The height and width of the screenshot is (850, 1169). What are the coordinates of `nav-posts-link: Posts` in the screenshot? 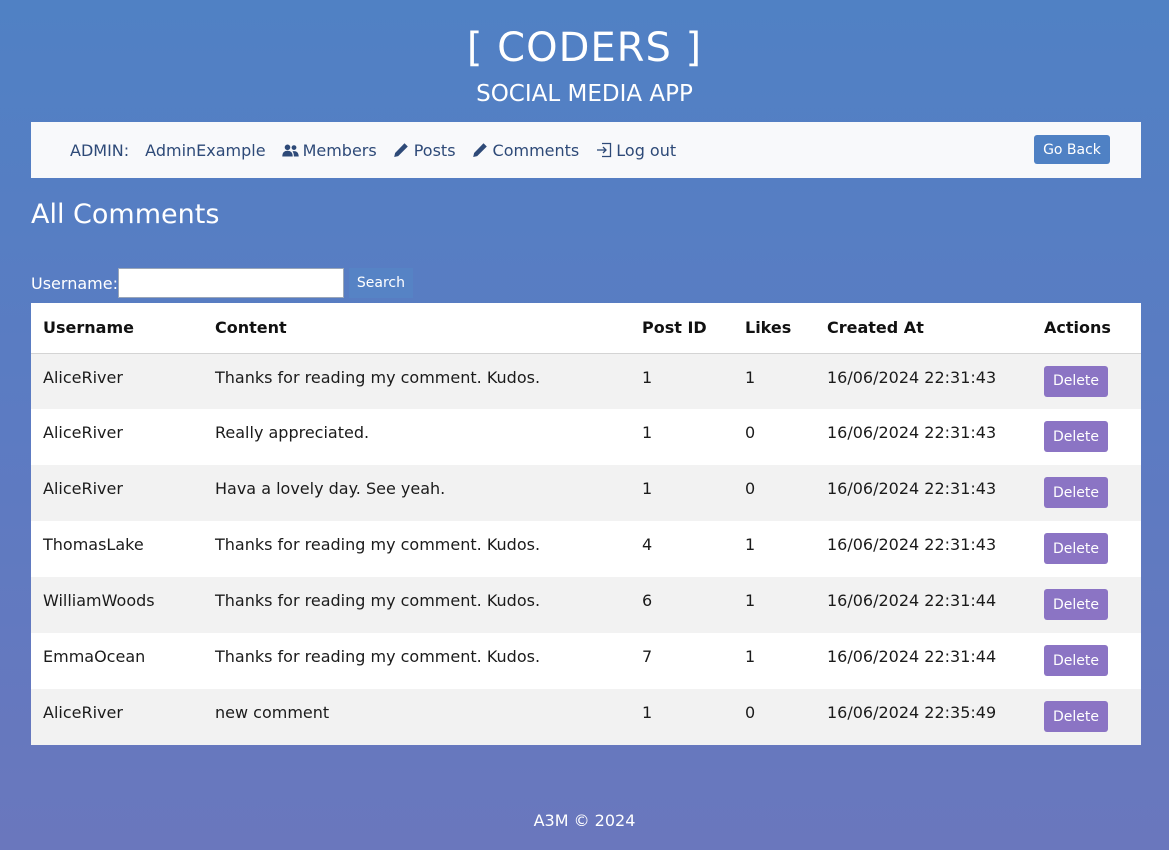 It's located at (424, 150).